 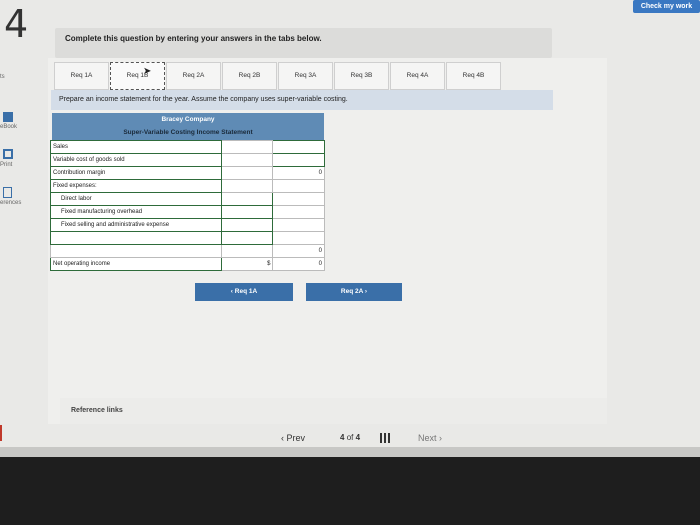 What do you see at coordinates (8, 117) in the screenshot?
I see `ebook-icon` at bounding box center [8, 117].